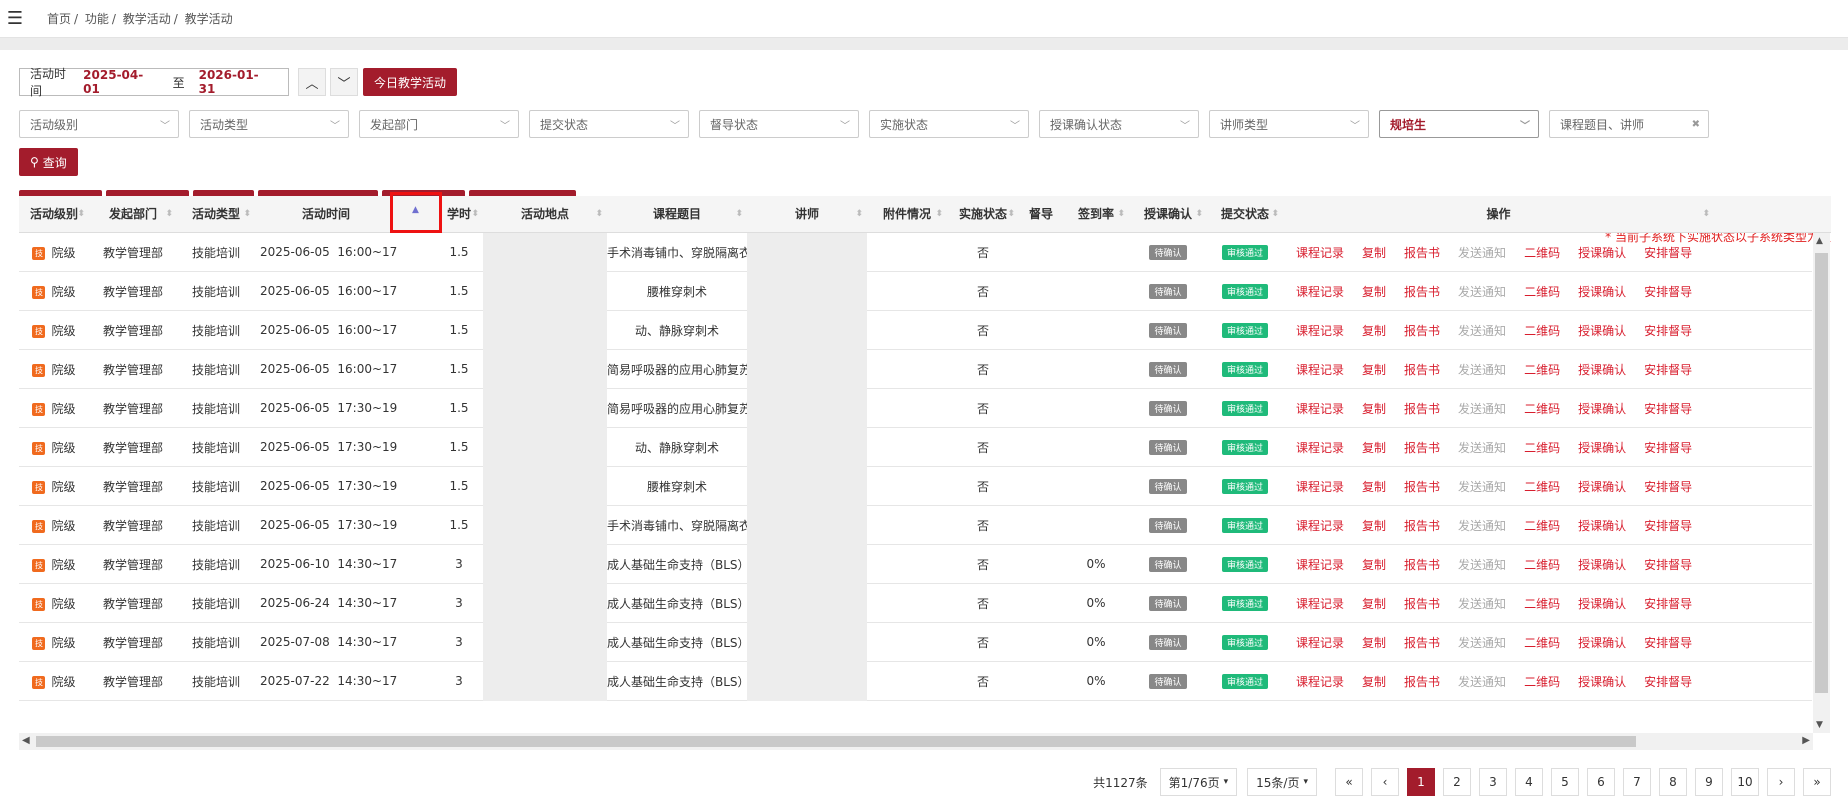  What do you see at coordinates (1806, 740) in the screenshot?
I see `scroll-right-icon: ▶` at bounding box center [1806, 740].